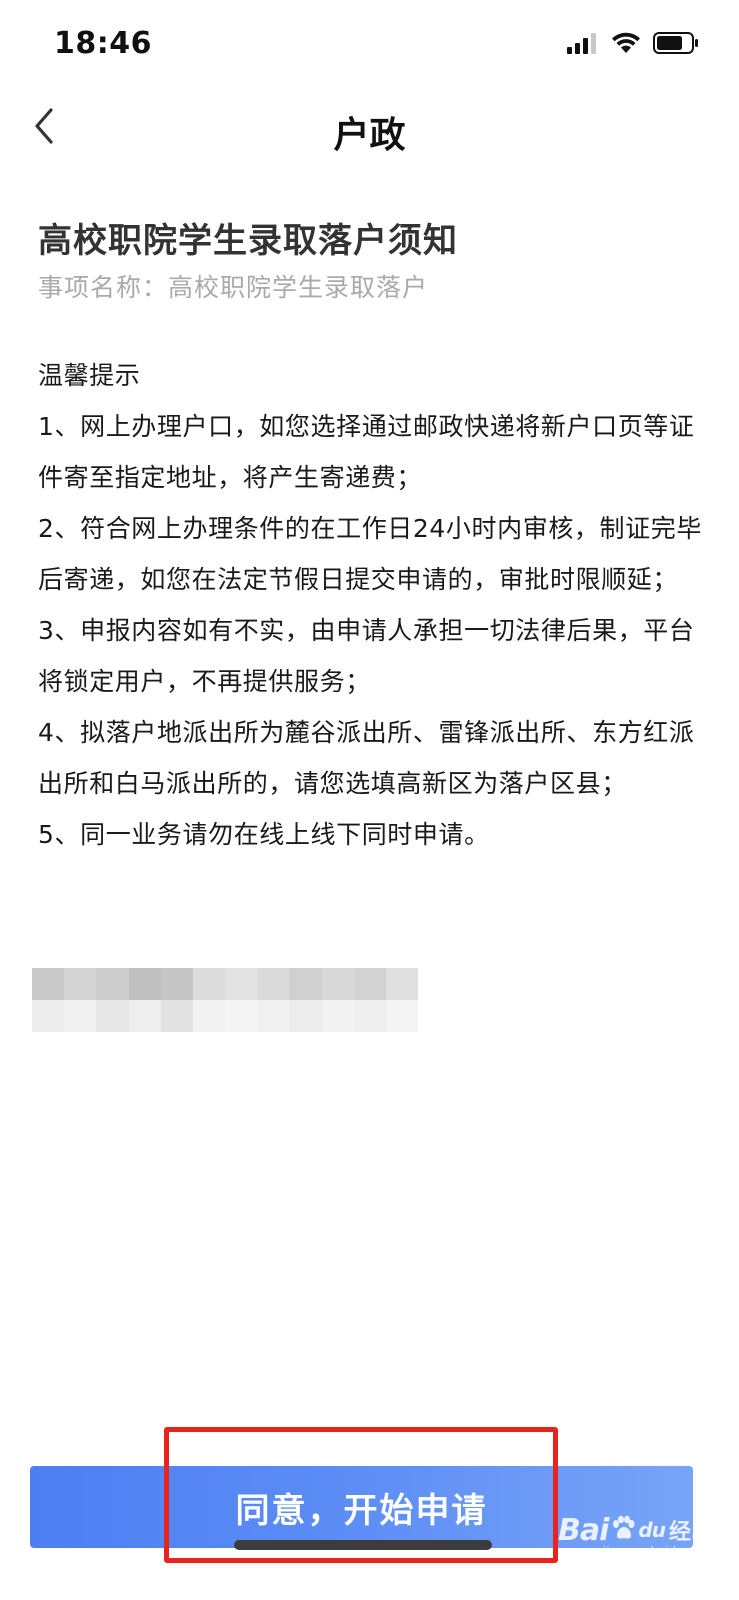 The width and height of the screenshot is (739, 1600). What do you see at coordinates (623, 1530) in the screenshot?
I see `paw-icon` at bounding box center [623, 1530].